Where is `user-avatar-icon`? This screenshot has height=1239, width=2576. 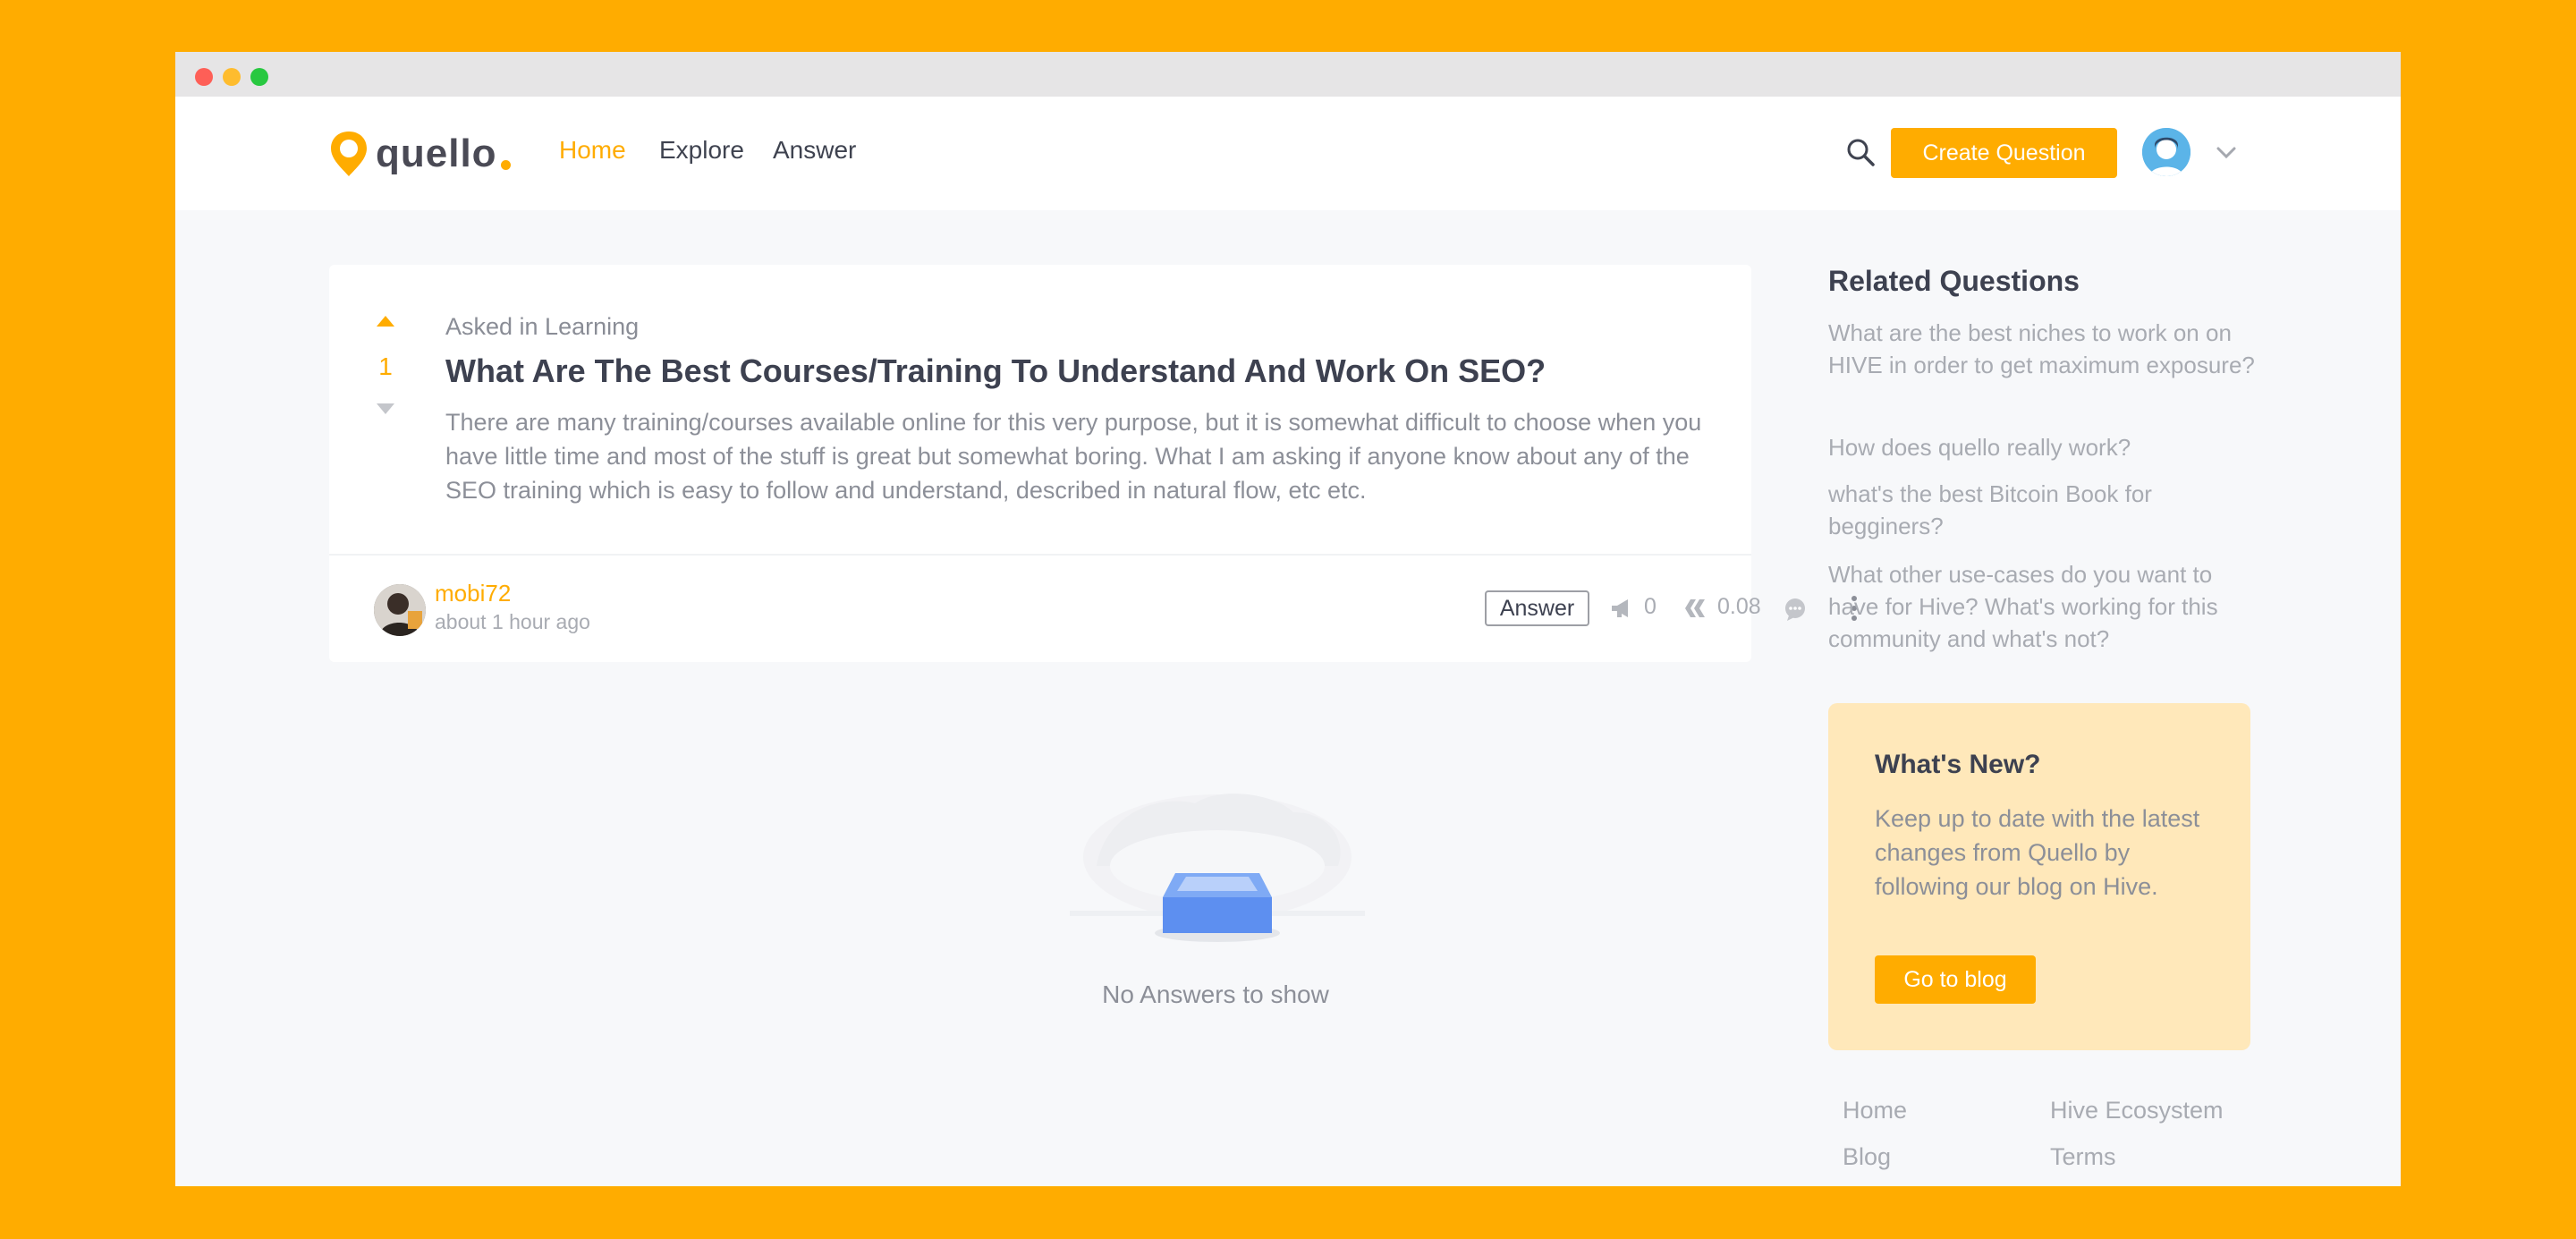 user-avatar-icon is located at coordinates (2166, 152).